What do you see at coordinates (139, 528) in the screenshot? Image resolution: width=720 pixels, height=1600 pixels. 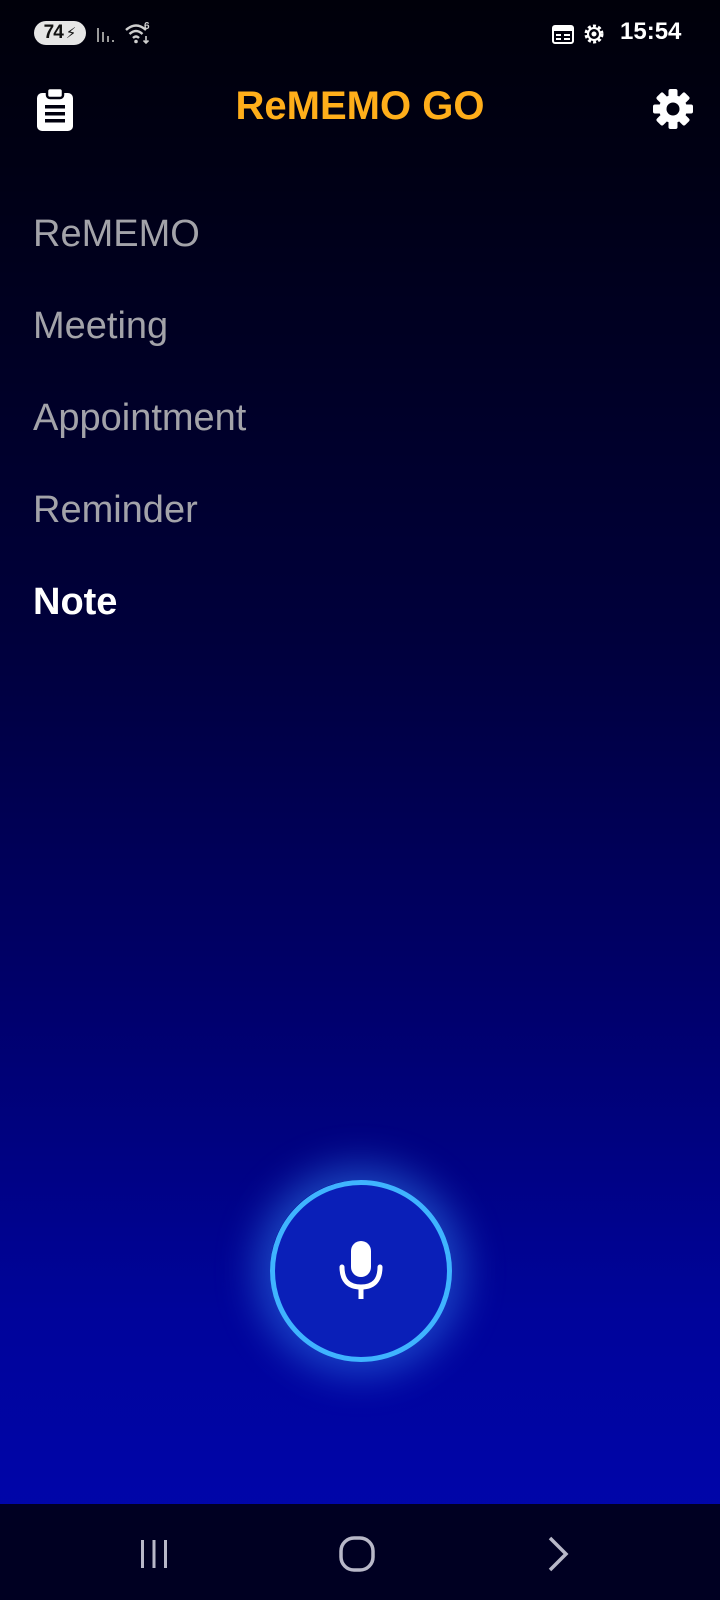 I see `menu-item-reminder: Reminder` at bounding box center [139, 528].